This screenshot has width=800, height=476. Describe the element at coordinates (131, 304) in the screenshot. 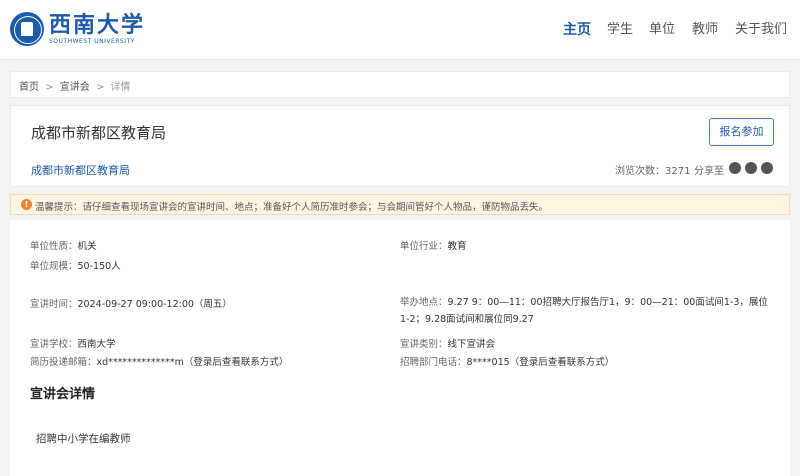

I see `field-time: 宣讲时间：2024-09-27 09:00-12:00（周五）` at that location.